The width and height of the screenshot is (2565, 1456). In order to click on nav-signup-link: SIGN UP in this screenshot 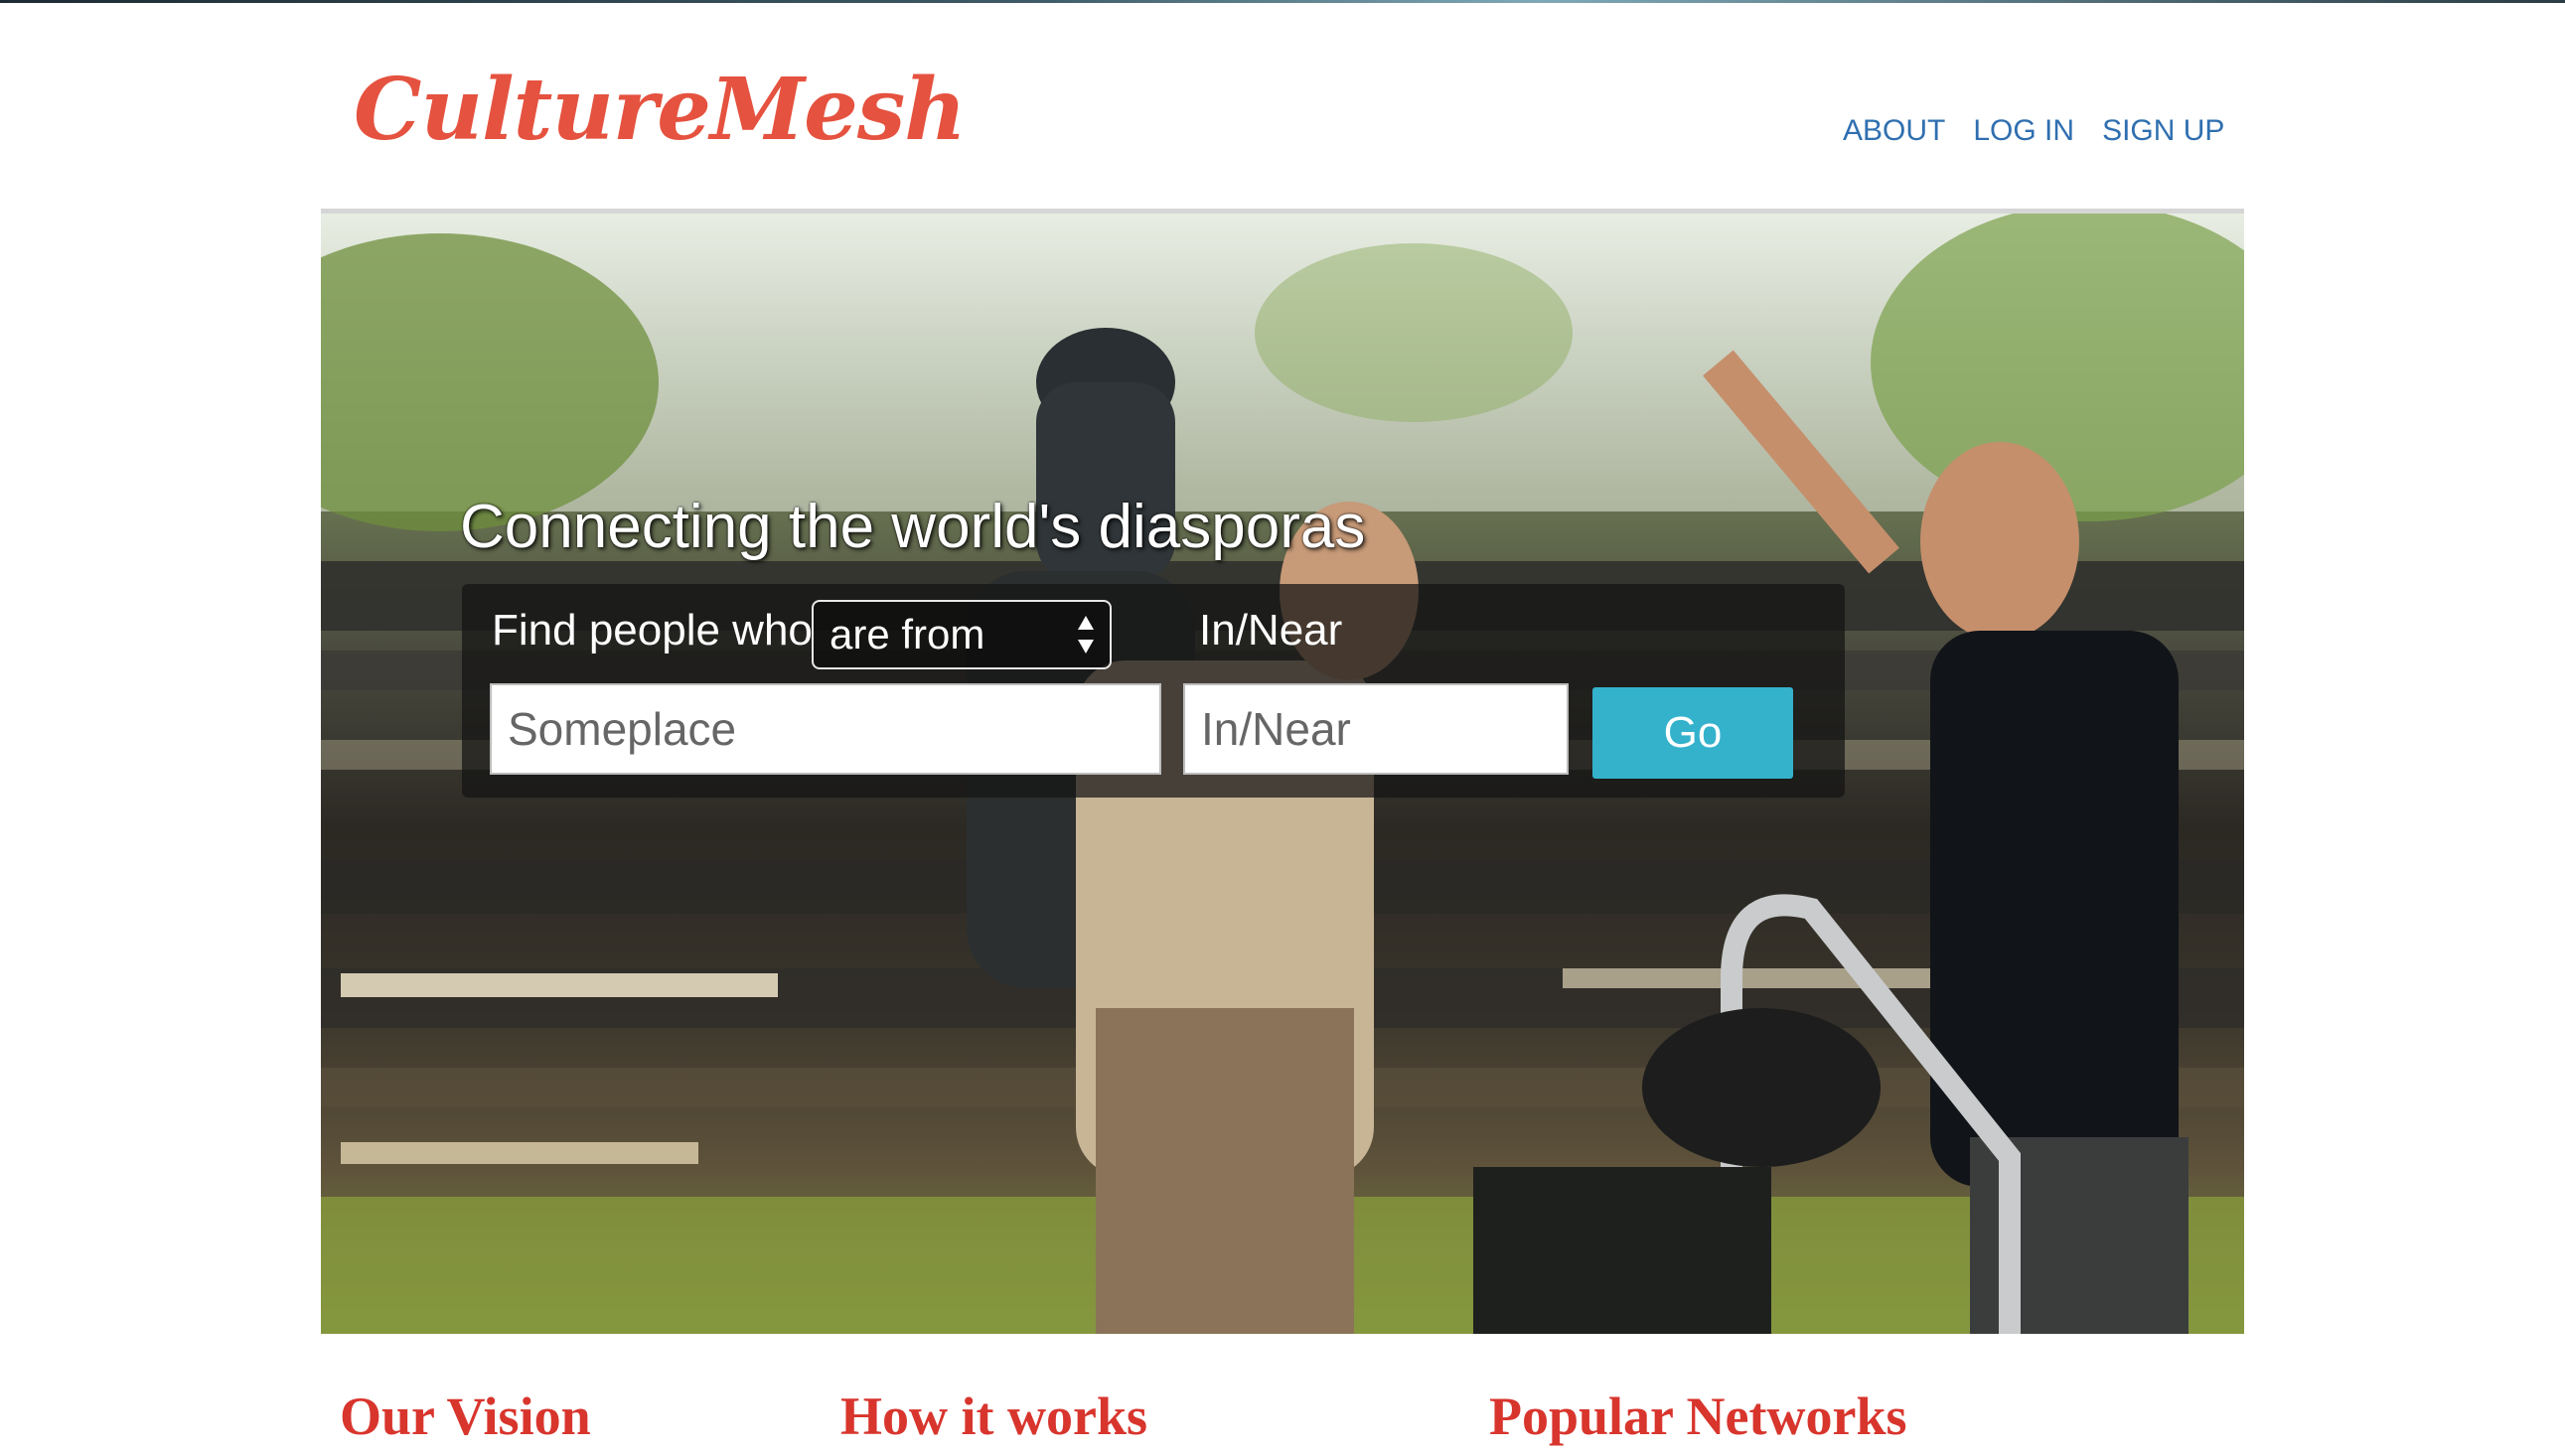, I will do `click(2163, 131)`.